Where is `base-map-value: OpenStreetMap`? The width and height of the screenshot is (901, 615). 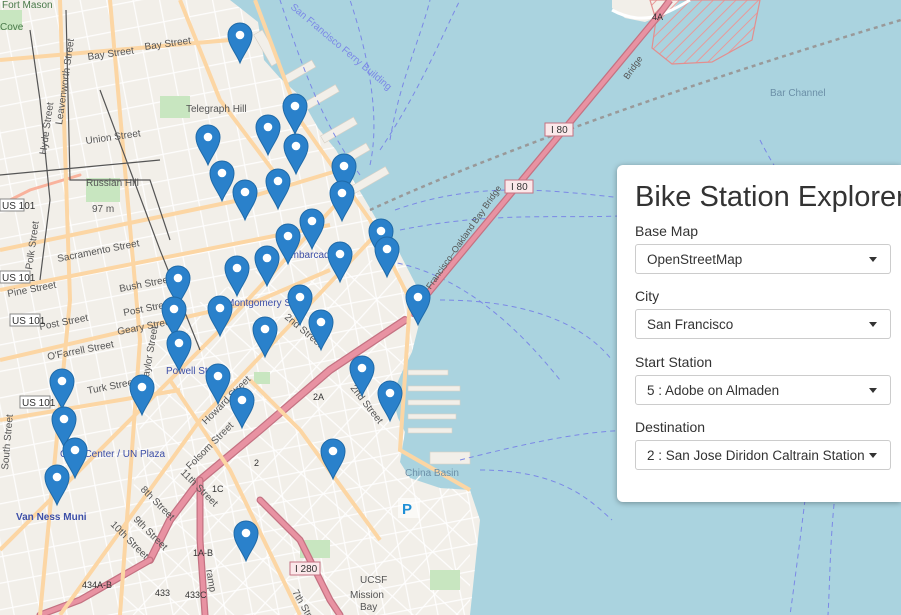 base-map-value: OpenStreetMap is located at coordinates (695, 259).